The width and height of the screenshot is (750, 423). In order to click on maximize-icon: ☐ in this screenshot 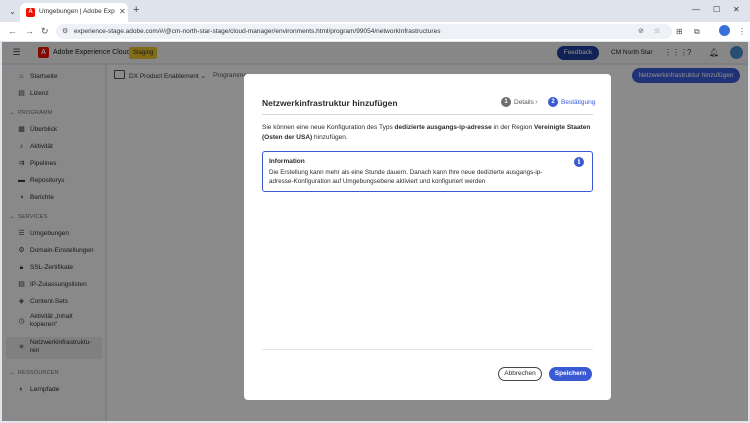, I will do `click(716, 10)`.